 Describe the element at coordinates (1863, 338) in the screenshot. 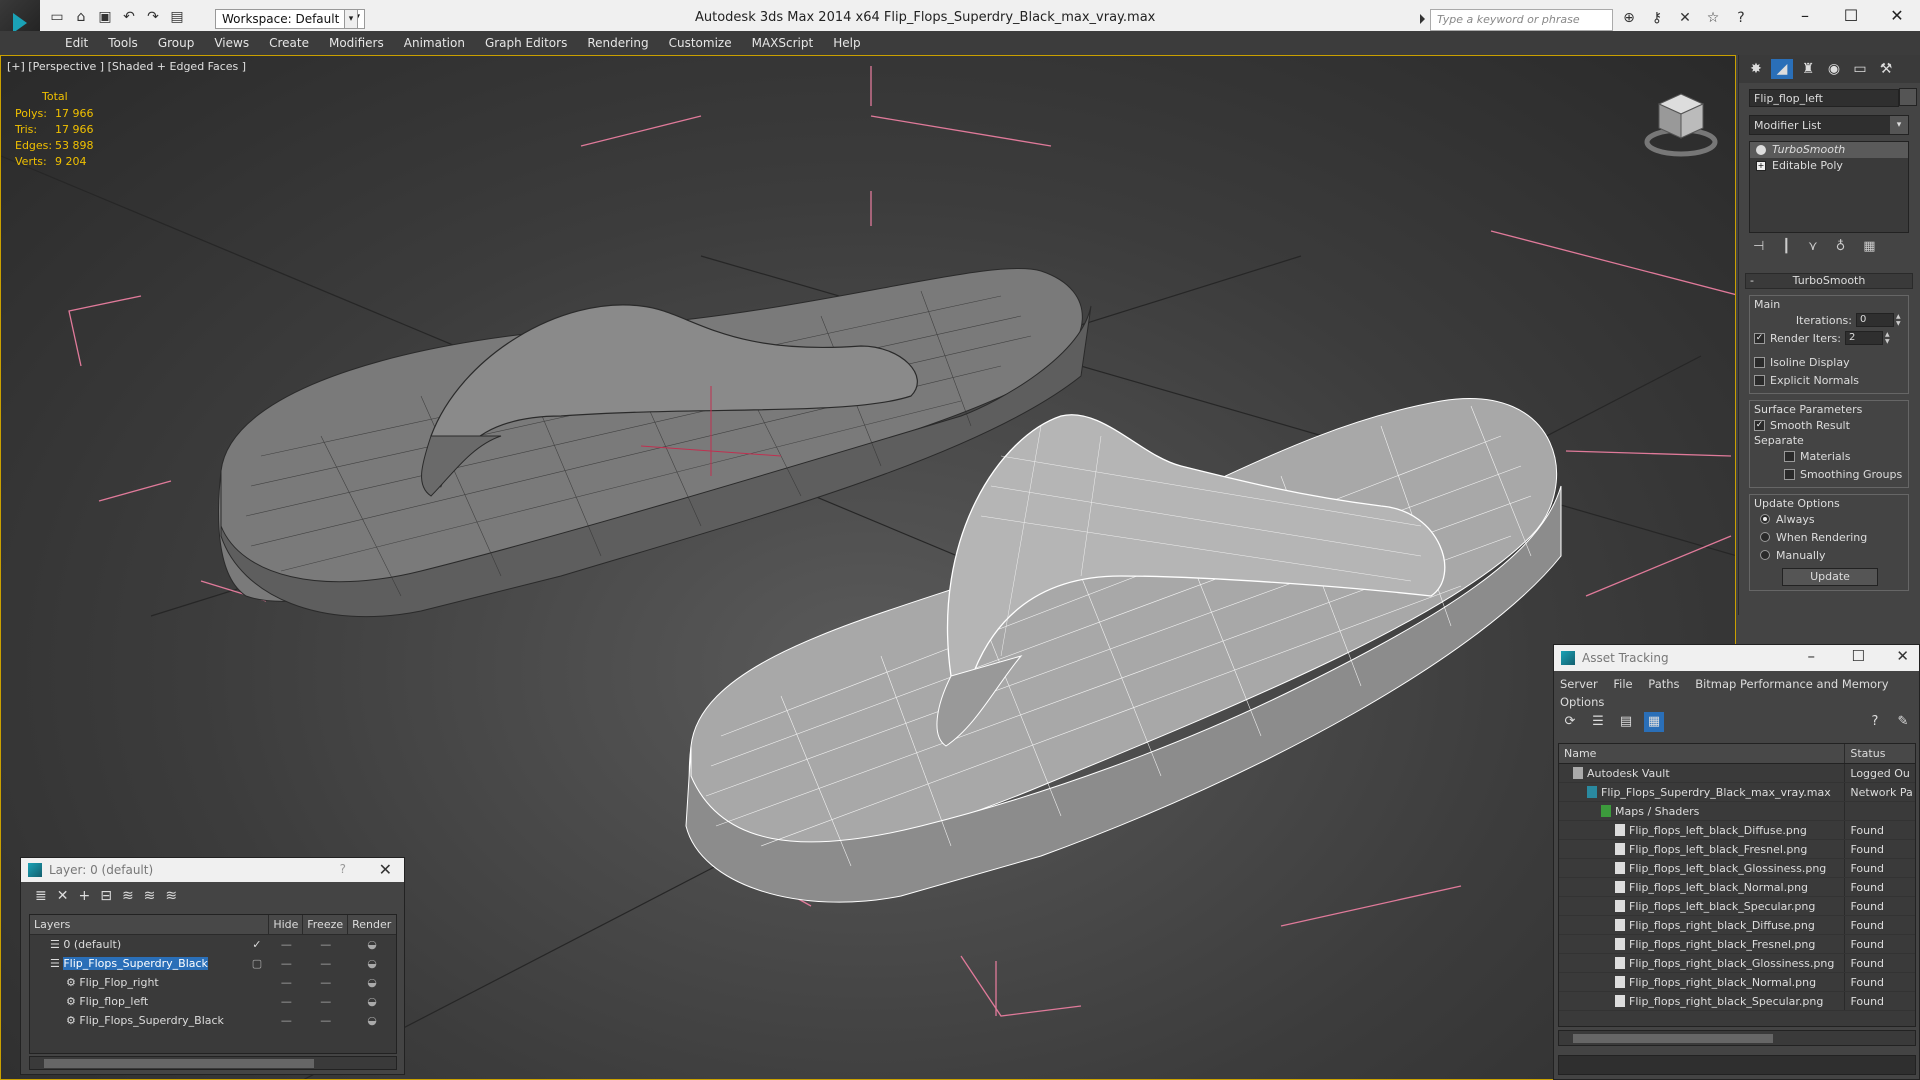

I see `render-iters-spinner: 2` at that location.